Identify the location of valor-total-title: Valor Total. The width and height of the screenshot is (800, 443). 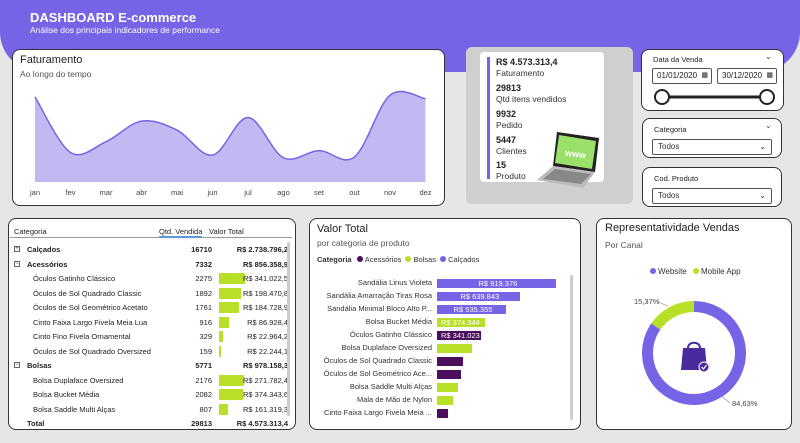
(342, 229).